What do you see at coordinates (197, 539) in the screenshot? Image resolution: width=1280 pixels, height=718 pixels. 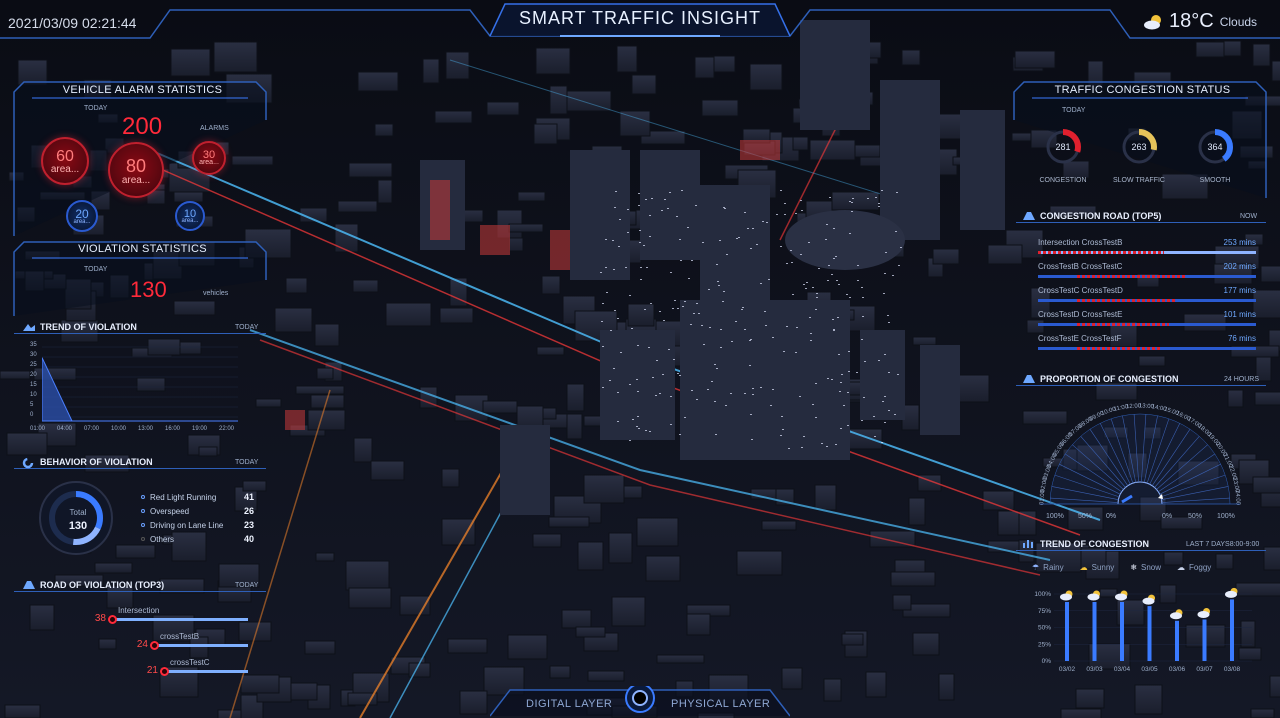 I see `behavior-legend-item: Others 40` at bounding box center [197, 539].